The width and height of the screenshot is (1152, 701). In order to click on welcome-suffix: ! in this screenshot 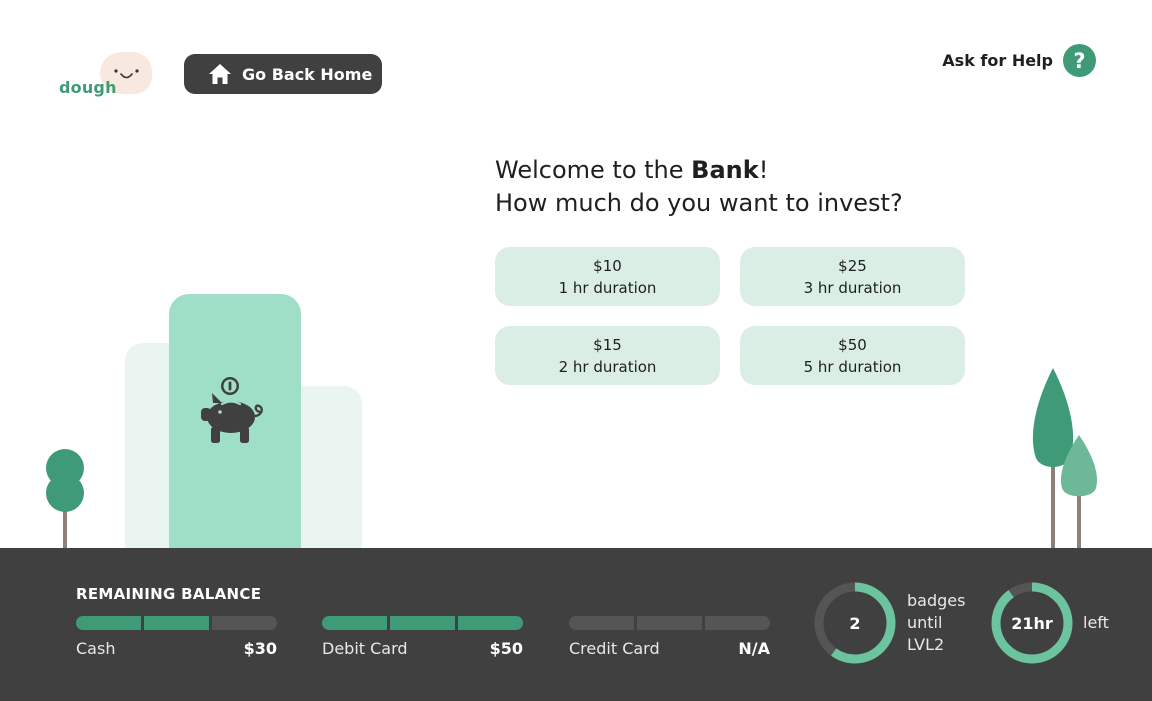, I will do `click(763, 170)`.